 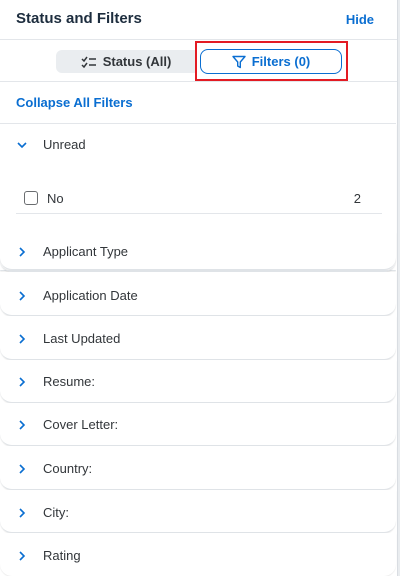 I want to click on filter-label-city: City:, so click(x=56, y=512).